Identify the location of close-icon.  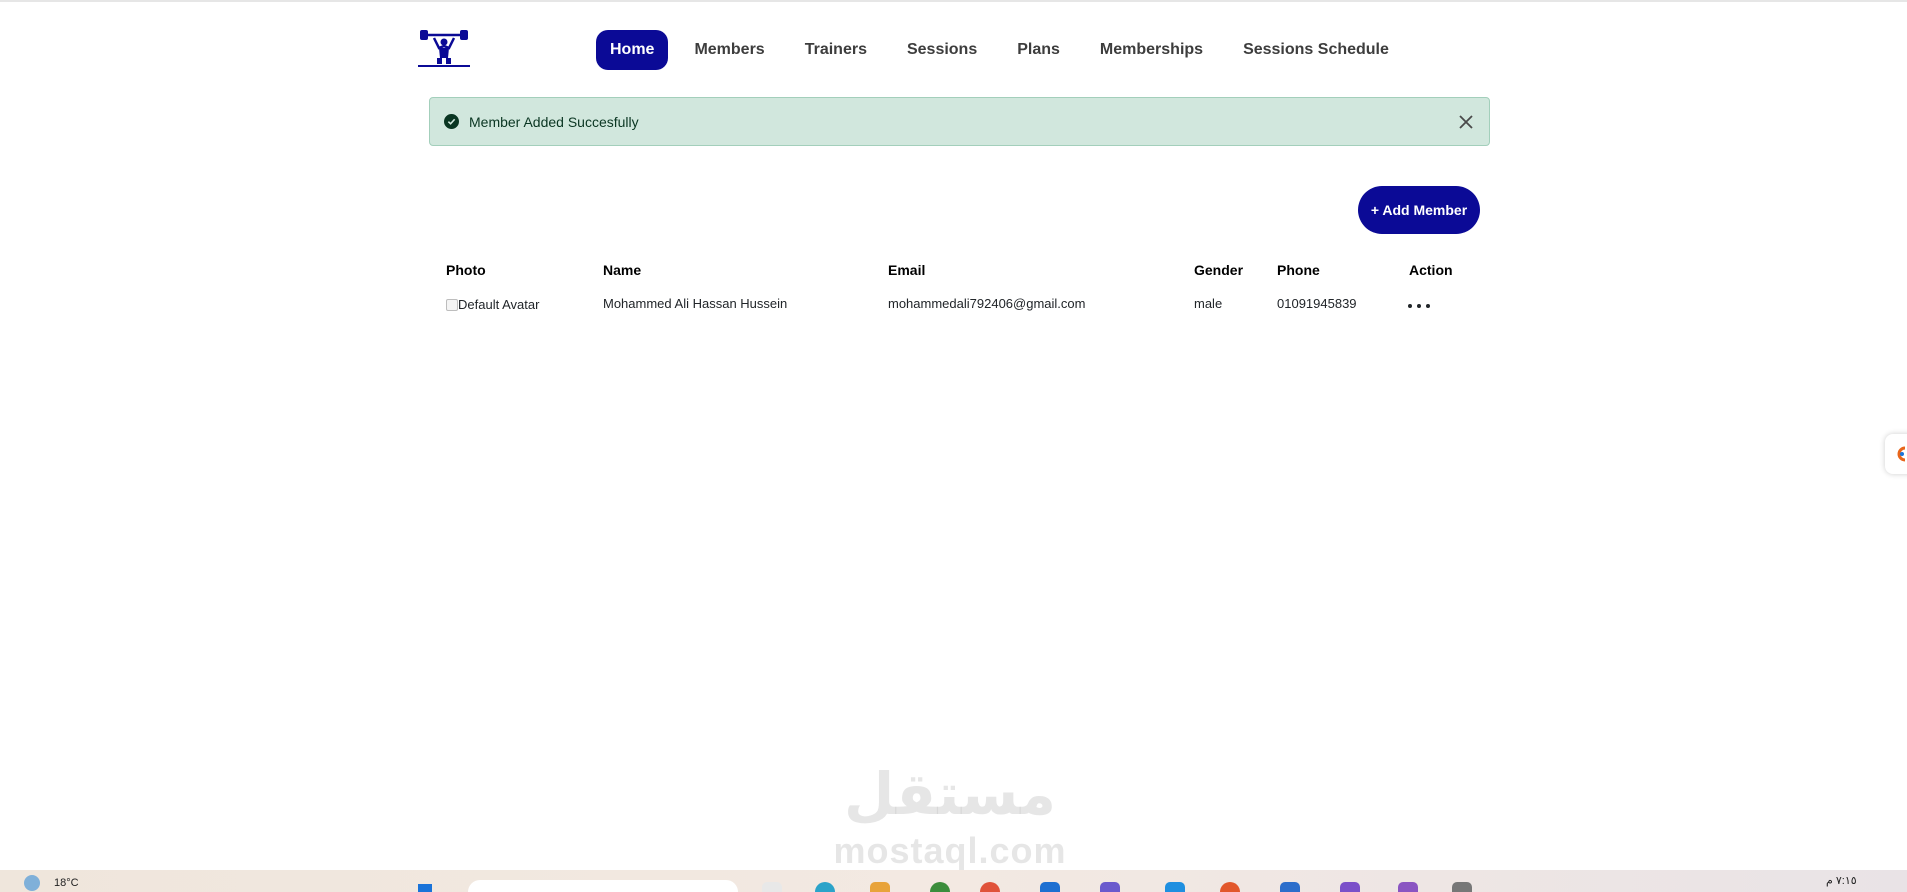
(1466, 122).